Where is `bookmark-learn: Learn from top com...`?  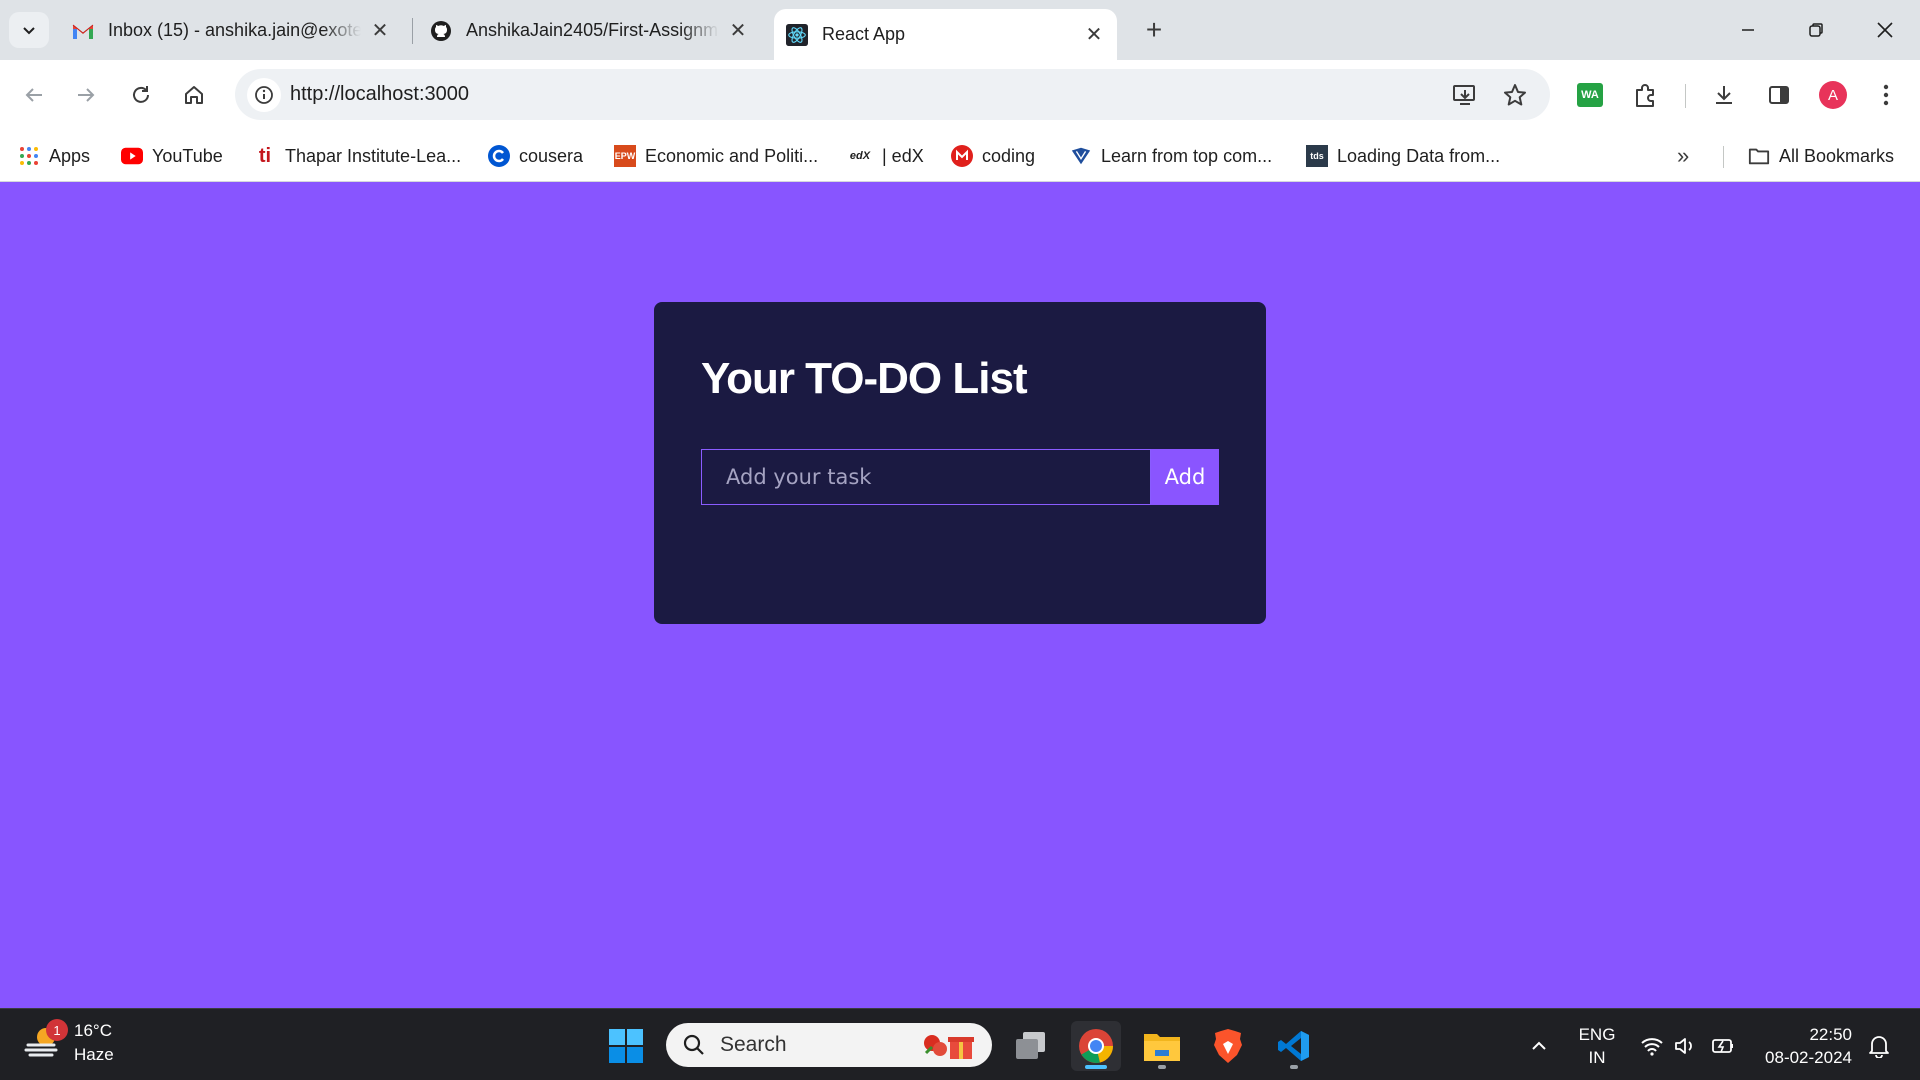
bookmark-learn: Learn from top com... is located at coordinates (1171, 156).